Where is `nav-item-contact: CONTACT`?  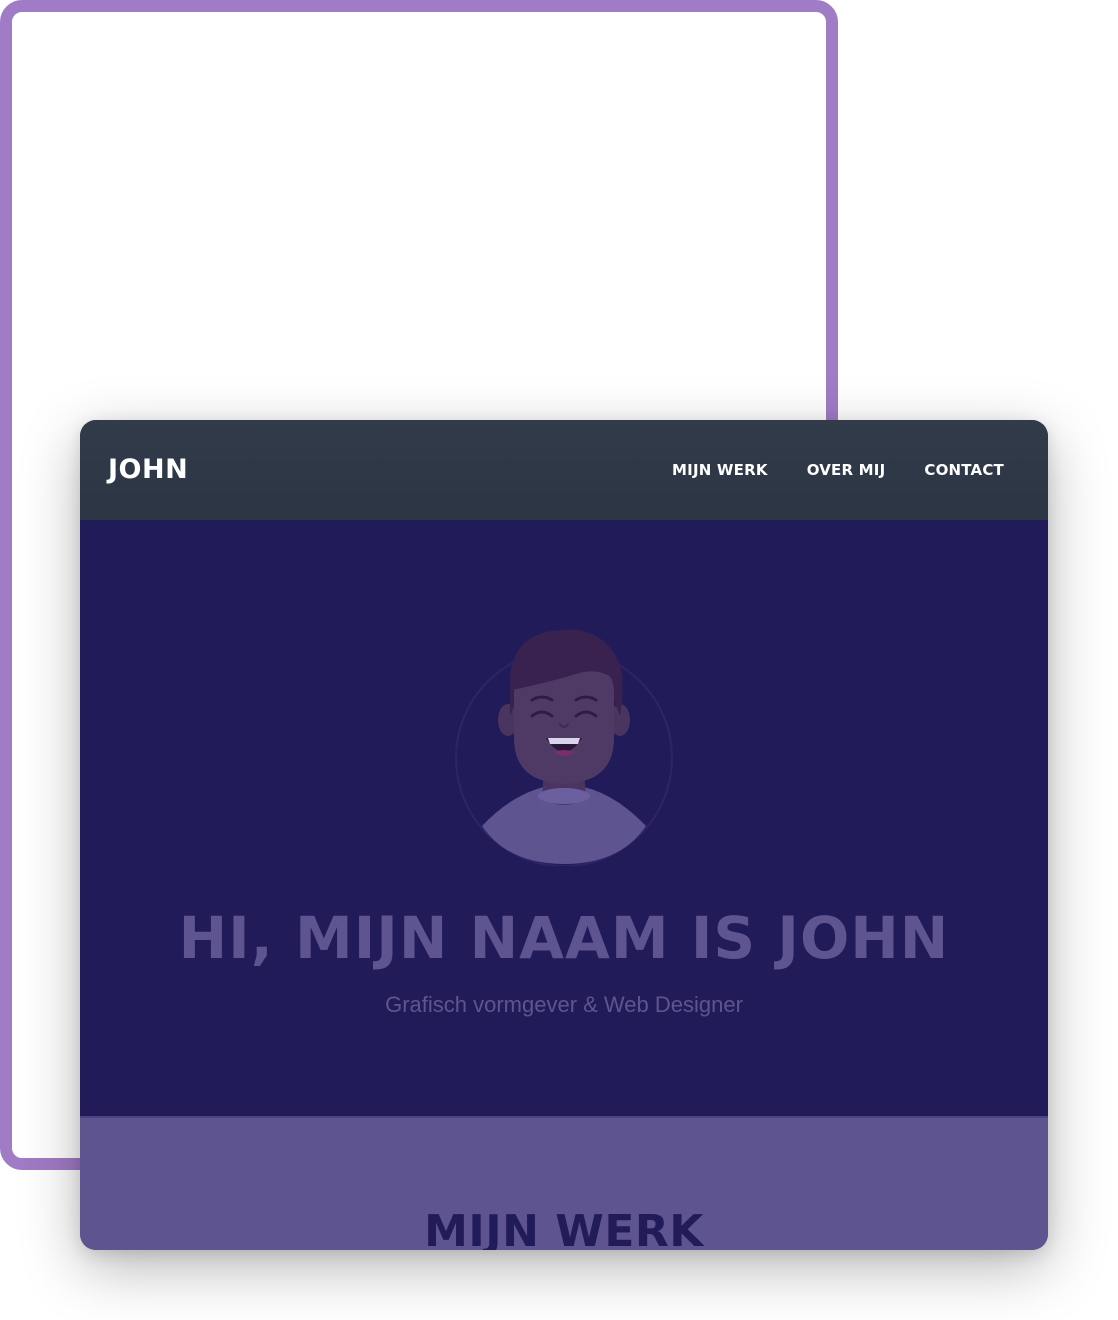 nav-item-contact: CONTACT is located at coordinates (964, 470).